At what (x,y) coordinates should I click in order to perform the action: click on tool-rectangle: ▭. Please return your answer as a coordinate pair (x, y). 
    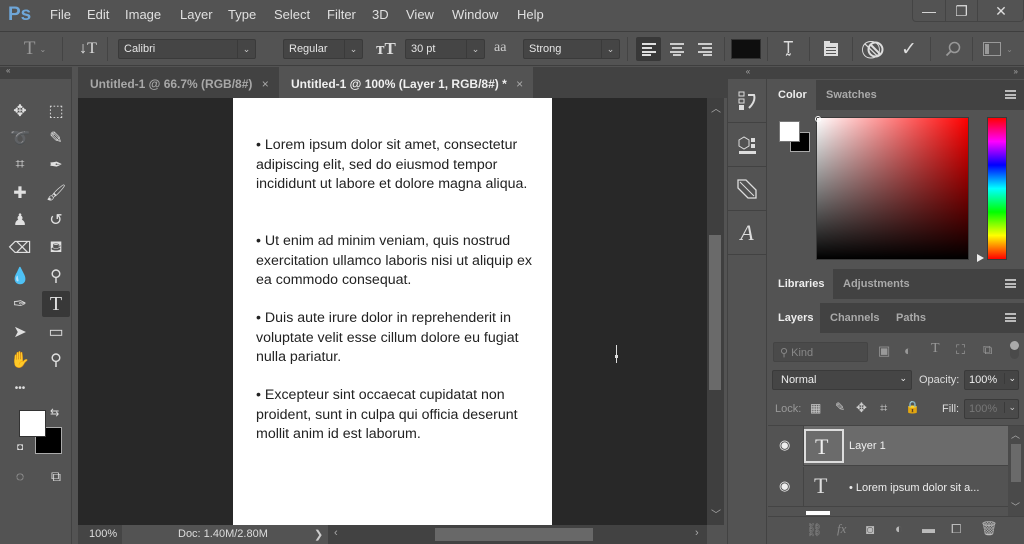
    Looking at the image, I should click on (56, 332).